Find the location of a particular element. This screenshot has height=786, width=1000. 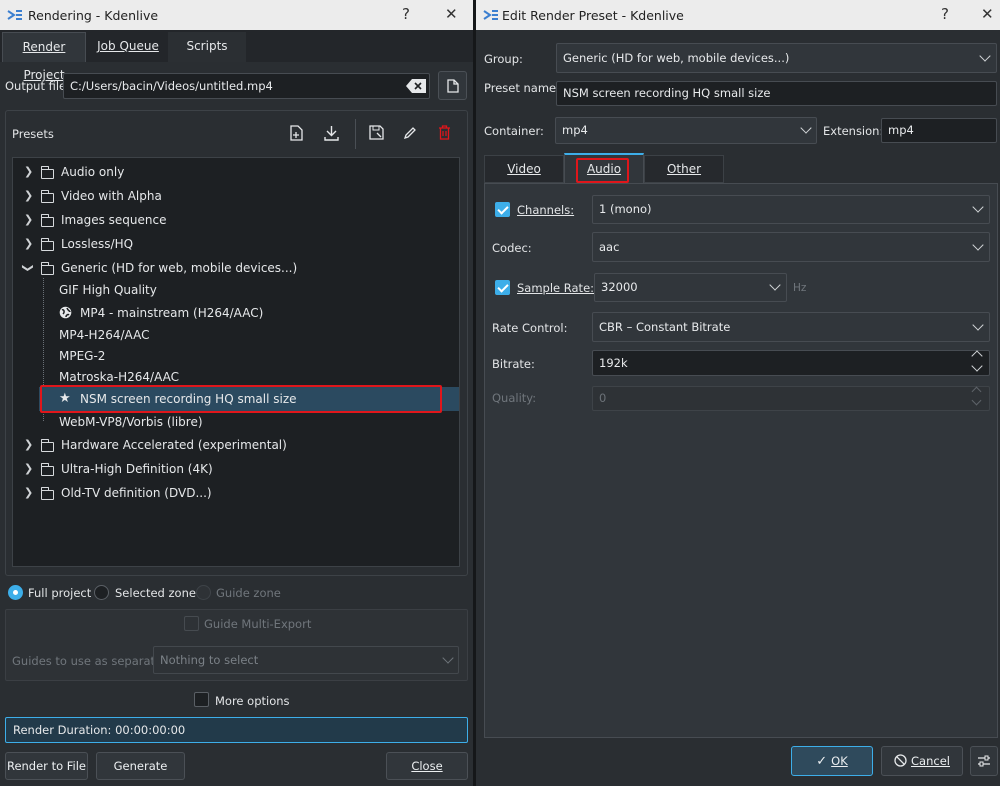

guides-separator-select: Nothing to select is located at coordinates (306, 660).